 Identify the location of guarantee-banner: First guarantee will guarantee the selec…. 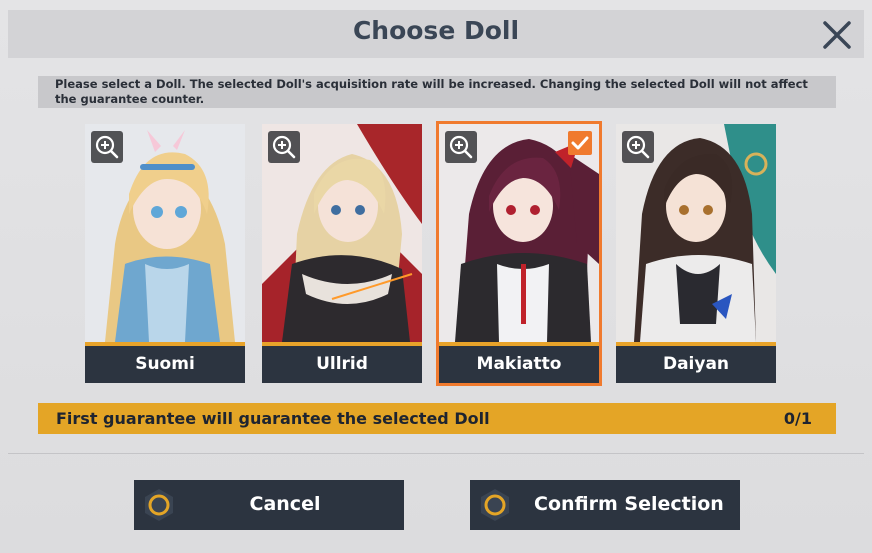
(437, 418).